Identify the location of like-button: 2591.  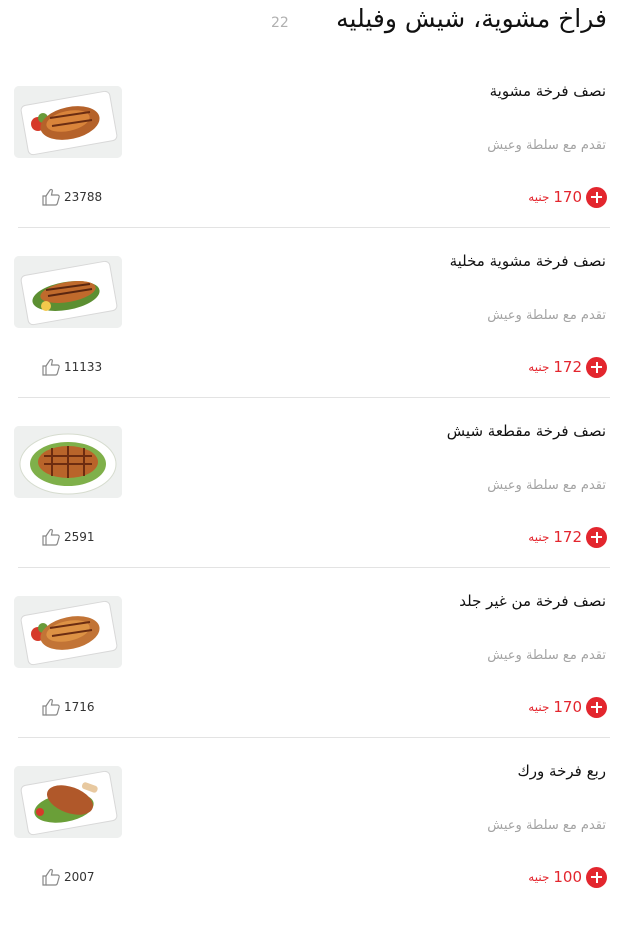
(68, 537).